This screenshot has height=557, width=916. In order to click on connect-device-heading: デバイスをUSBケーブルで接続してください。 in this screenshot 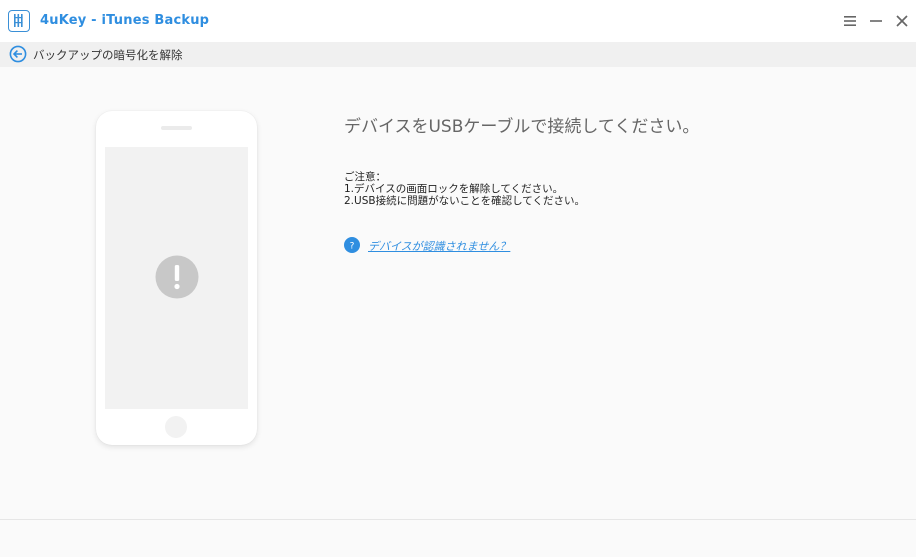, I will do `click(522, 127)`.